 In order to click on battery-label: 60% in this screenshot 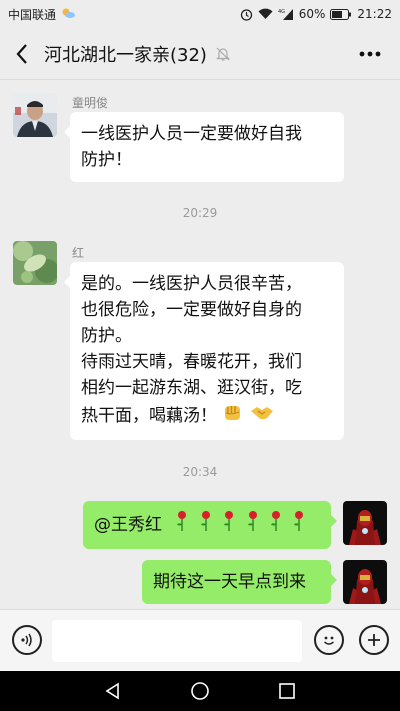, I will do `click(312, 14)`.